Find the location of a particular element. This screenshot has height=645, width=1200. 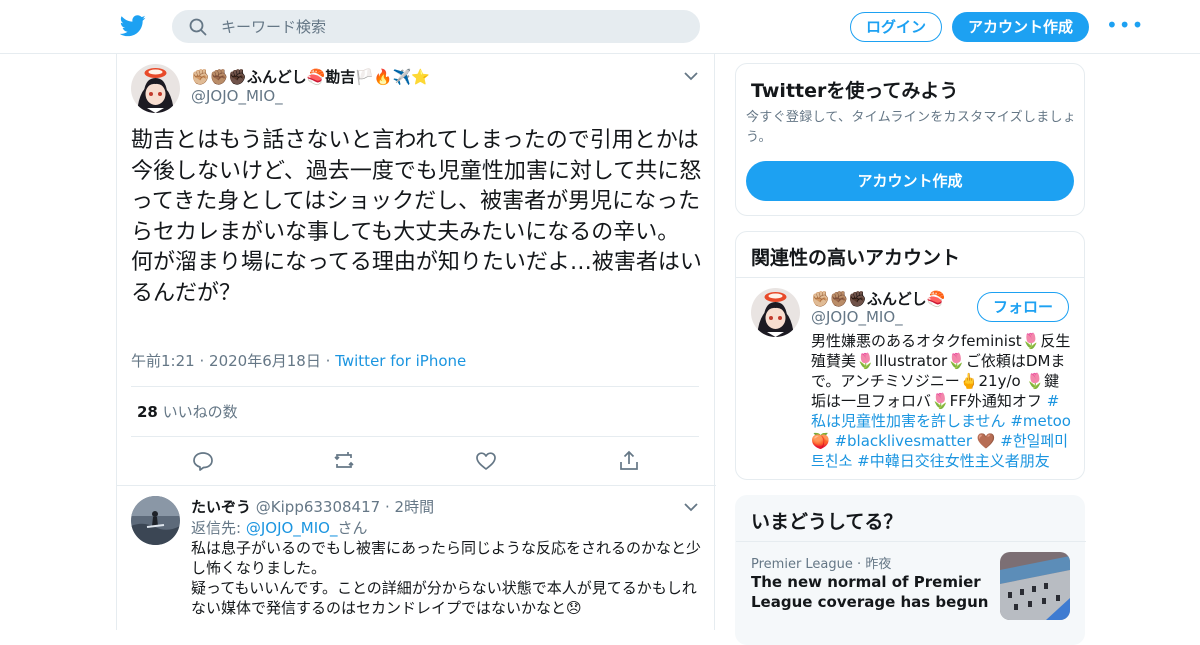

reply-to-label: 返信先: is located at coordinates (216, 528).